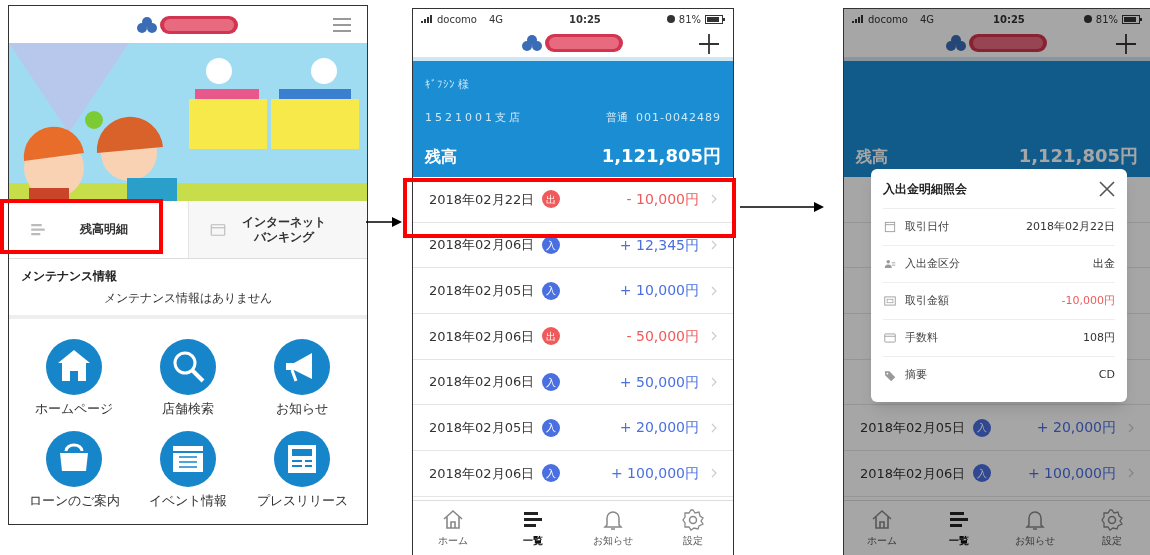 The image size is (1150, 555). What do you see at coordinates (1088, 300) in the screenshot?
I see `field-value: -10,000円` at bounding box center [1088, 300].